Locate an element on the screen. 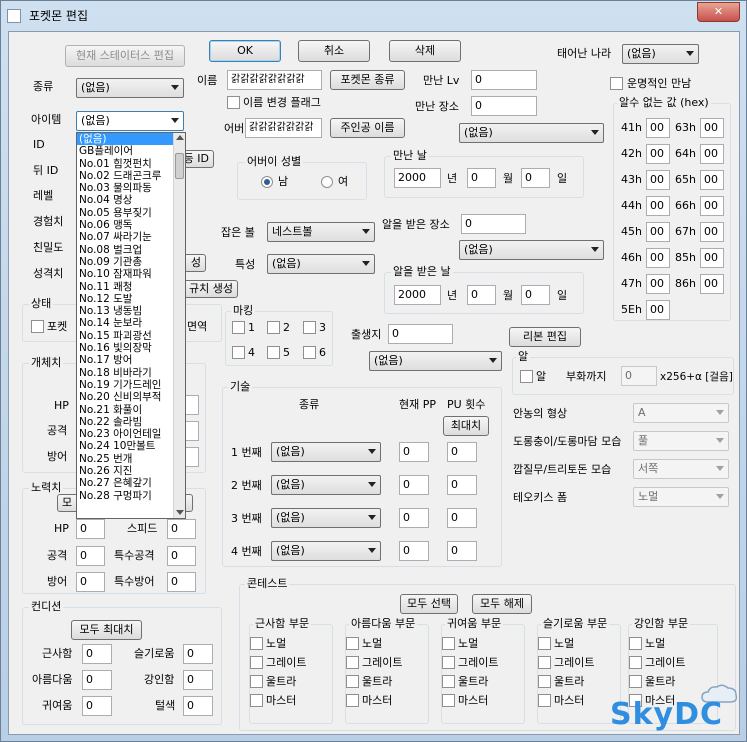  met-level-field: 0 is located at coordinates (504, 80).